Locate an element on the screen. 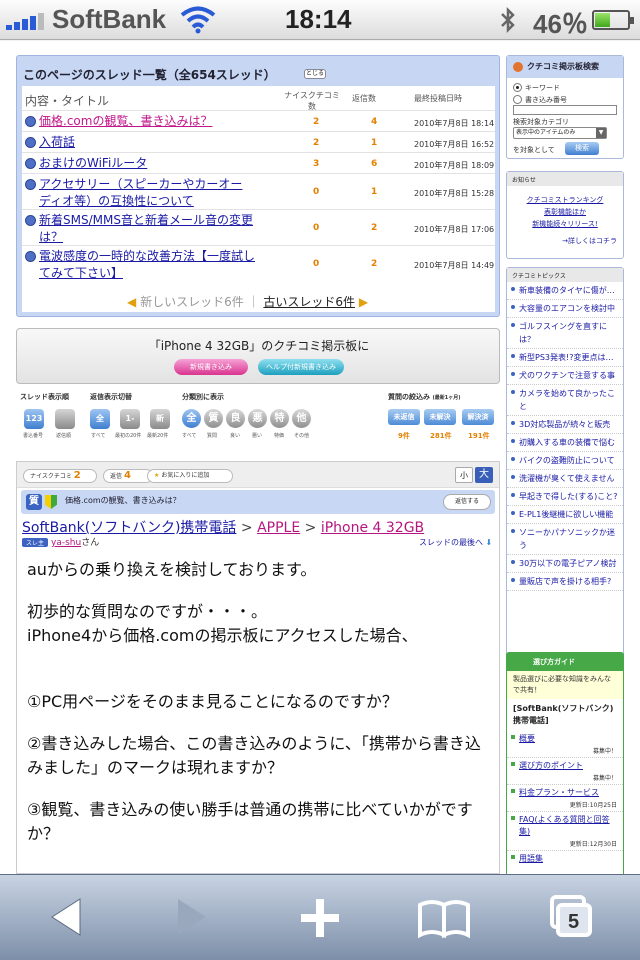 Image resolution: width=640 pixels, height=960 pixels. thread-title-link: アクセサリー（スピーカーやカーオー ディオ等）の互換性について is located at coordinates (140, 193).